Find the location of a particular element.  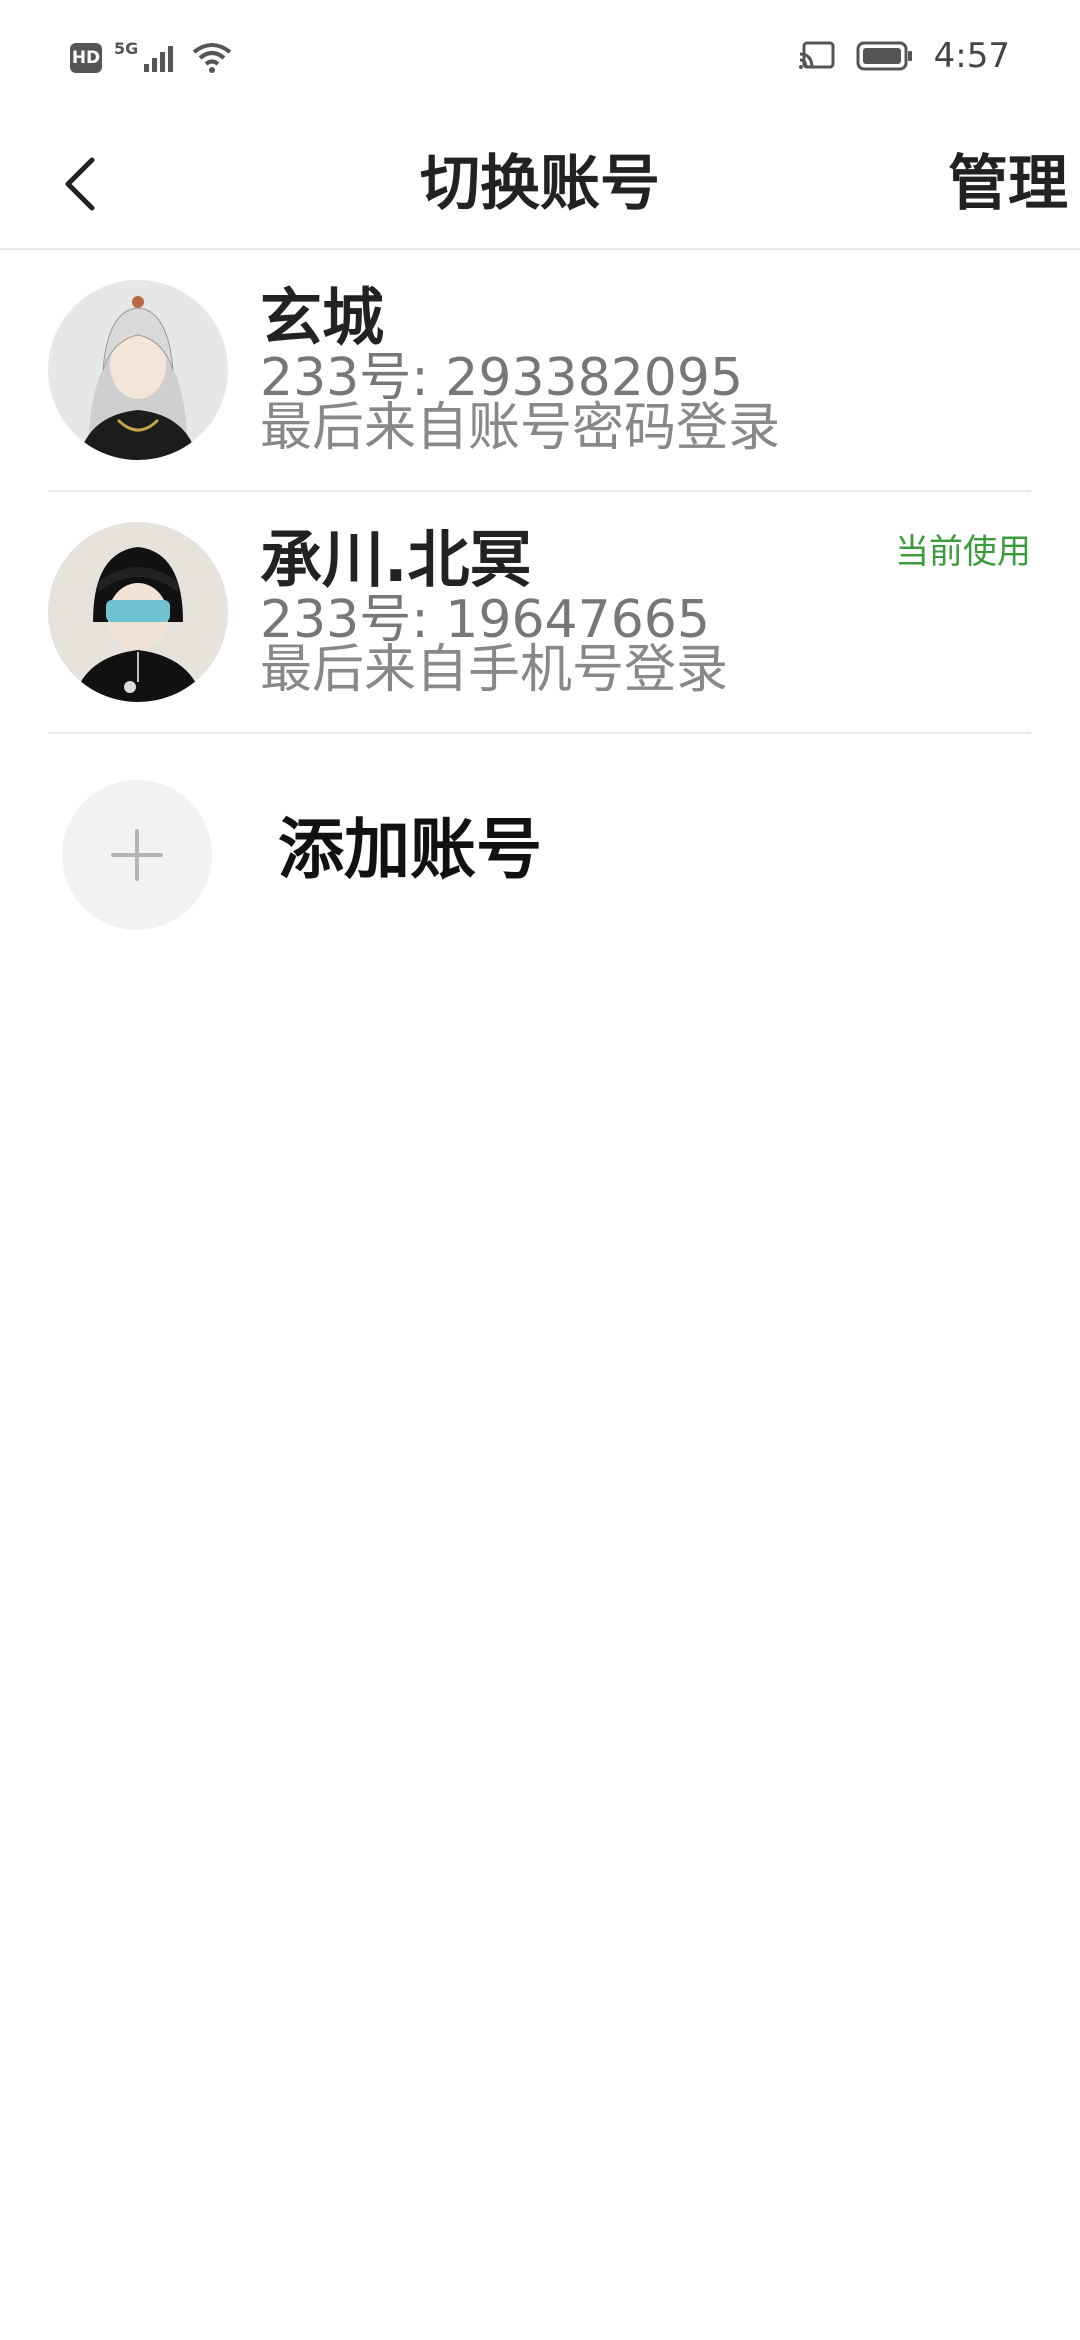

add-account-button: 添加账号 is located at coordinates (539, 845).